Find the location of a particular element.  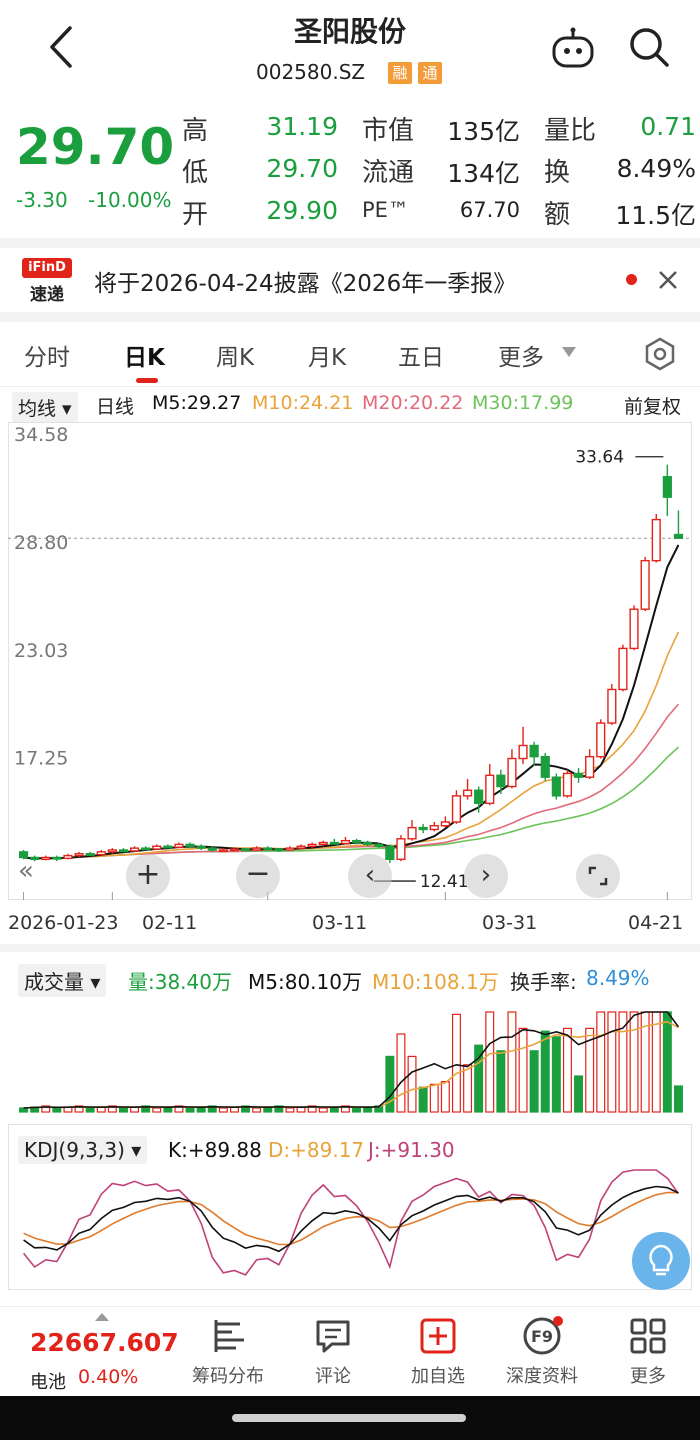

chart-settings-icon is located at coordinates (660, 354).